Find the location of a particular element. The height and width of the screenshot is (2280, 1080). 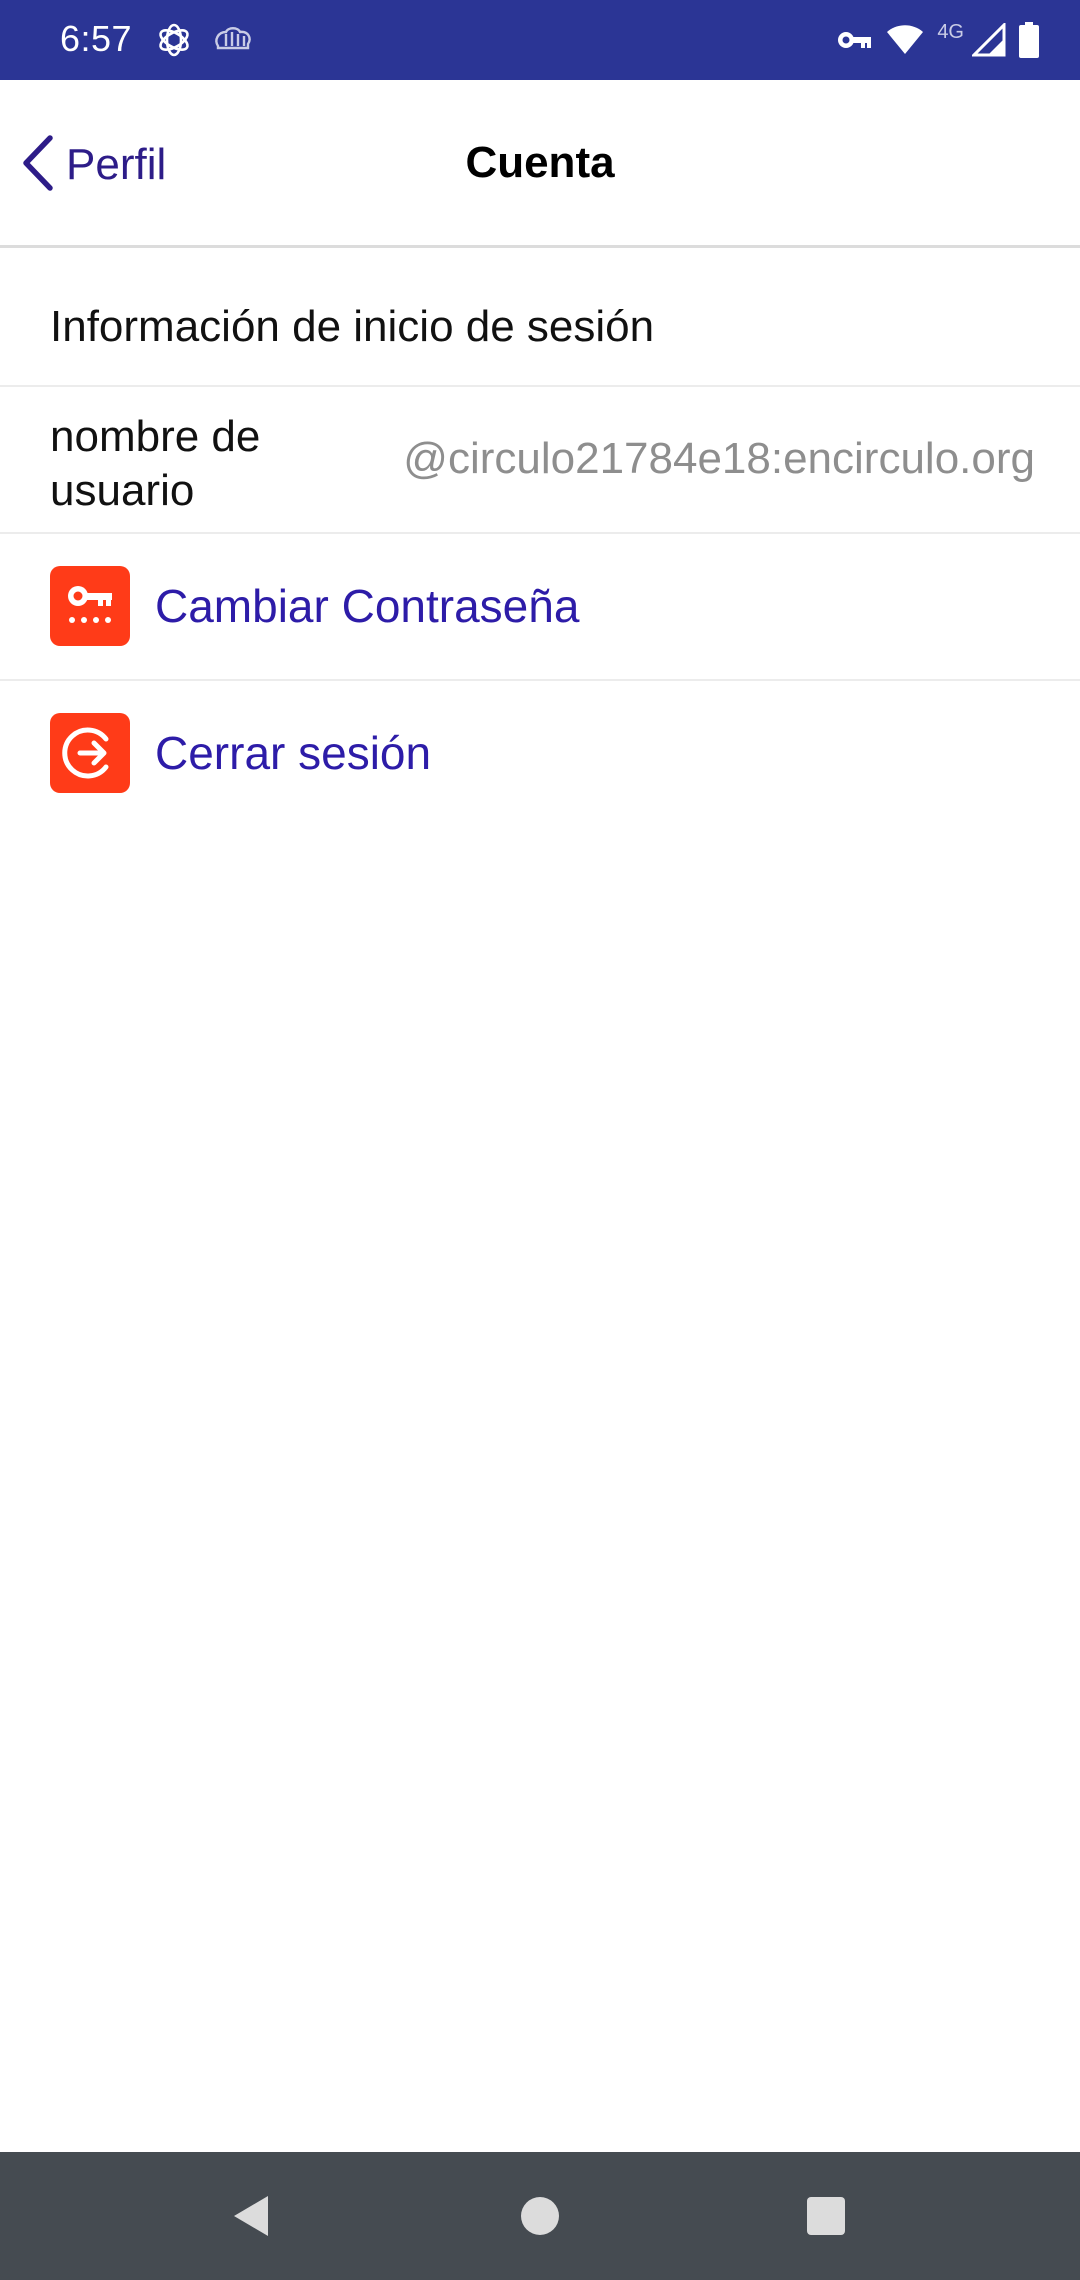

cell-signal-icon is located at coordinates (989, 40).